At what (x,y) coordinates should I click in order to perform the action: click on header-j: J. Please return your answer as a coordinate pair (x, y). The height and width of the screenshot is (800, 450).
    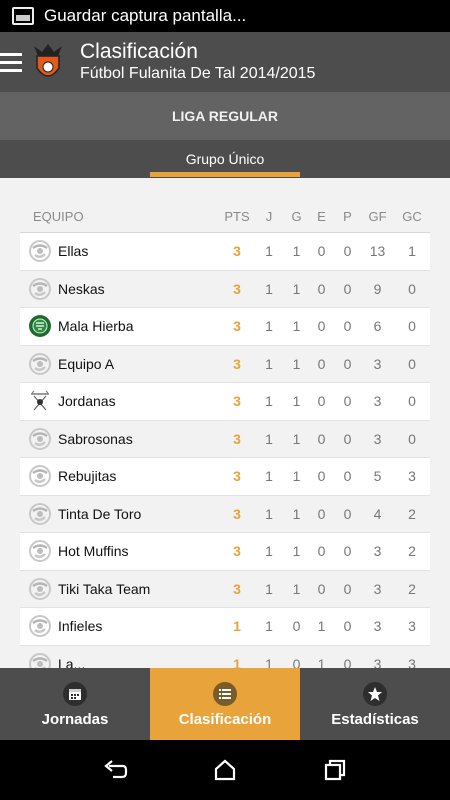
    Looking at the image, I should click on (269, 216).